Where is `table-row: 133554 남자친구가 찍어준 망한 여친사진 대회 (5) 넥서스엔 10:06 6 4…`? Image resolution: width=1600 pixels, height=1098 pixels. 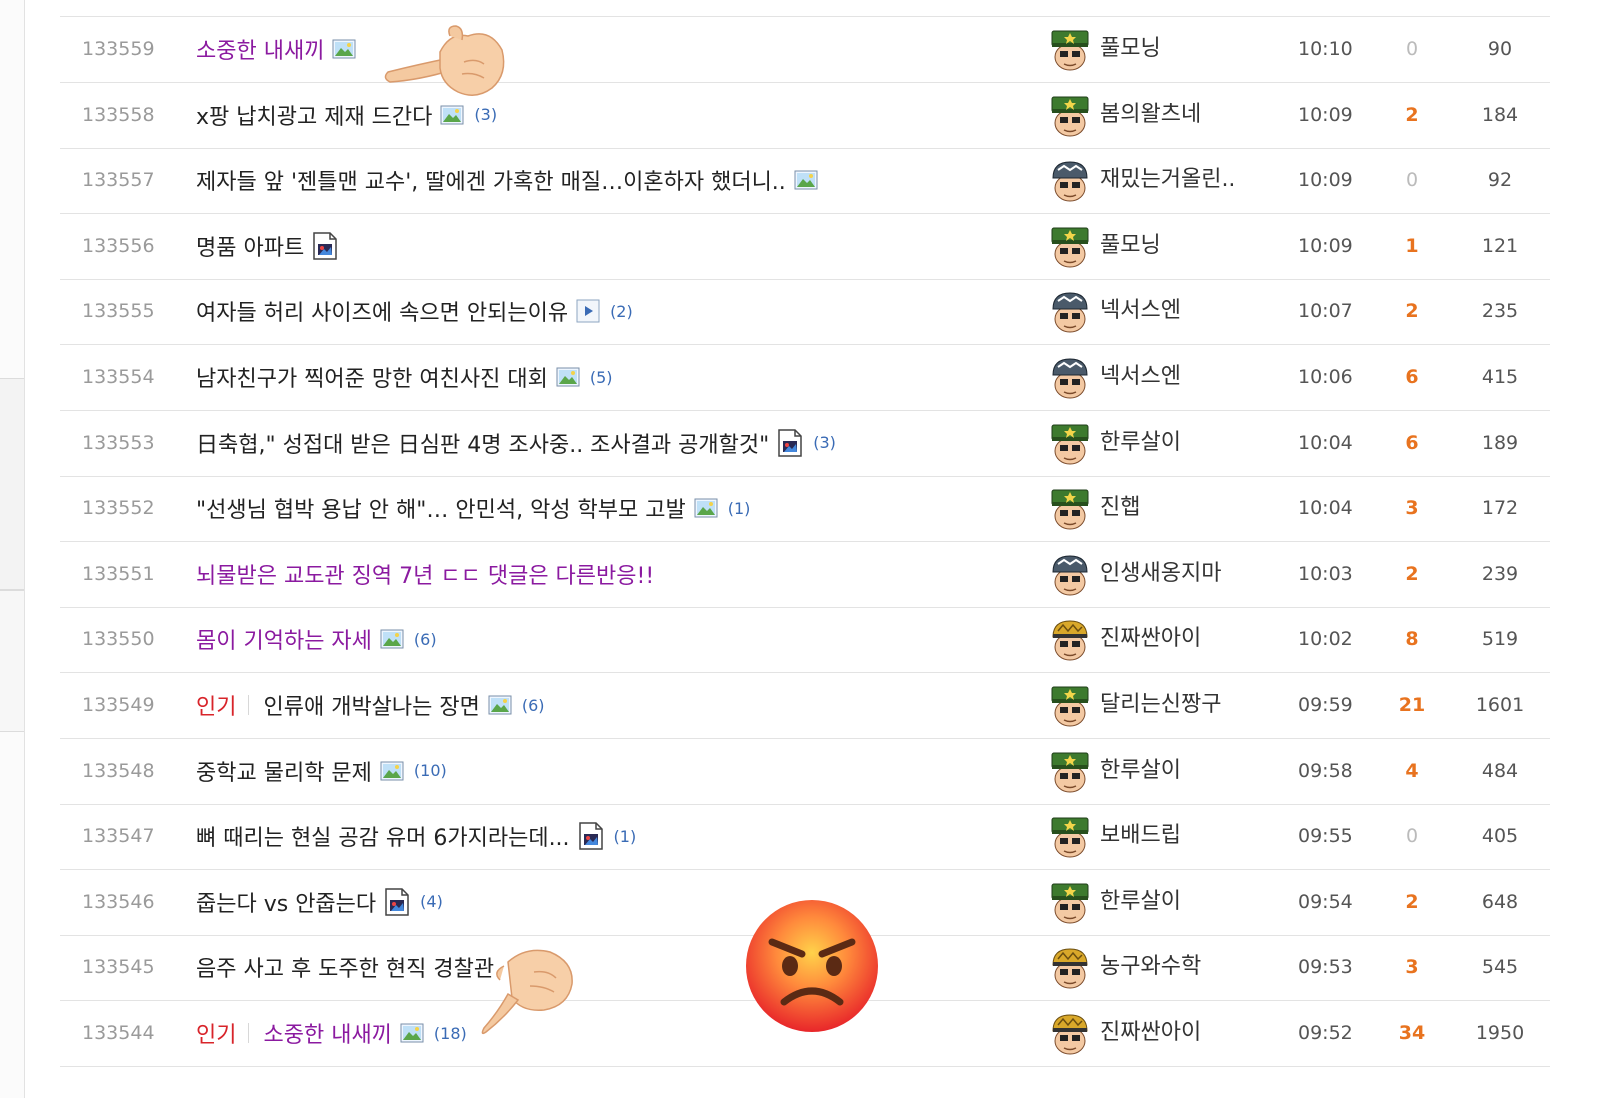 table-row: 133554 남자친구가 찍어준 망한 여친사진 대회 (5) 넥서스엔 10:06 6 4… is located at coordinates (805, 378).